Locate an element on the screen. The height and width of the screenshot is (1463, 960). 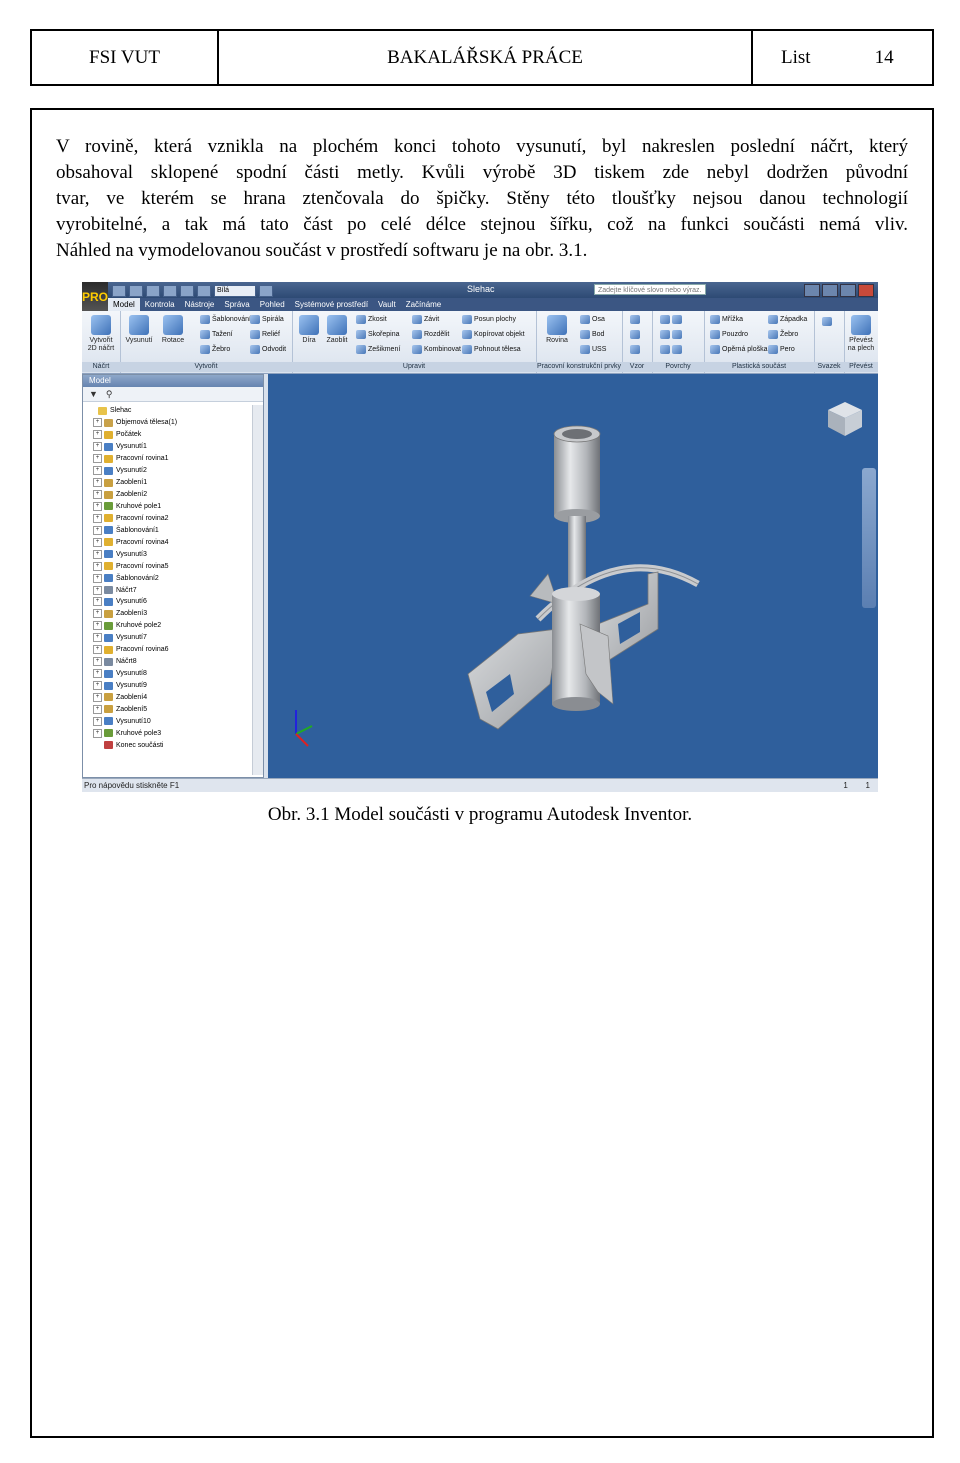
select-icon is located at coordinates (204, 291).